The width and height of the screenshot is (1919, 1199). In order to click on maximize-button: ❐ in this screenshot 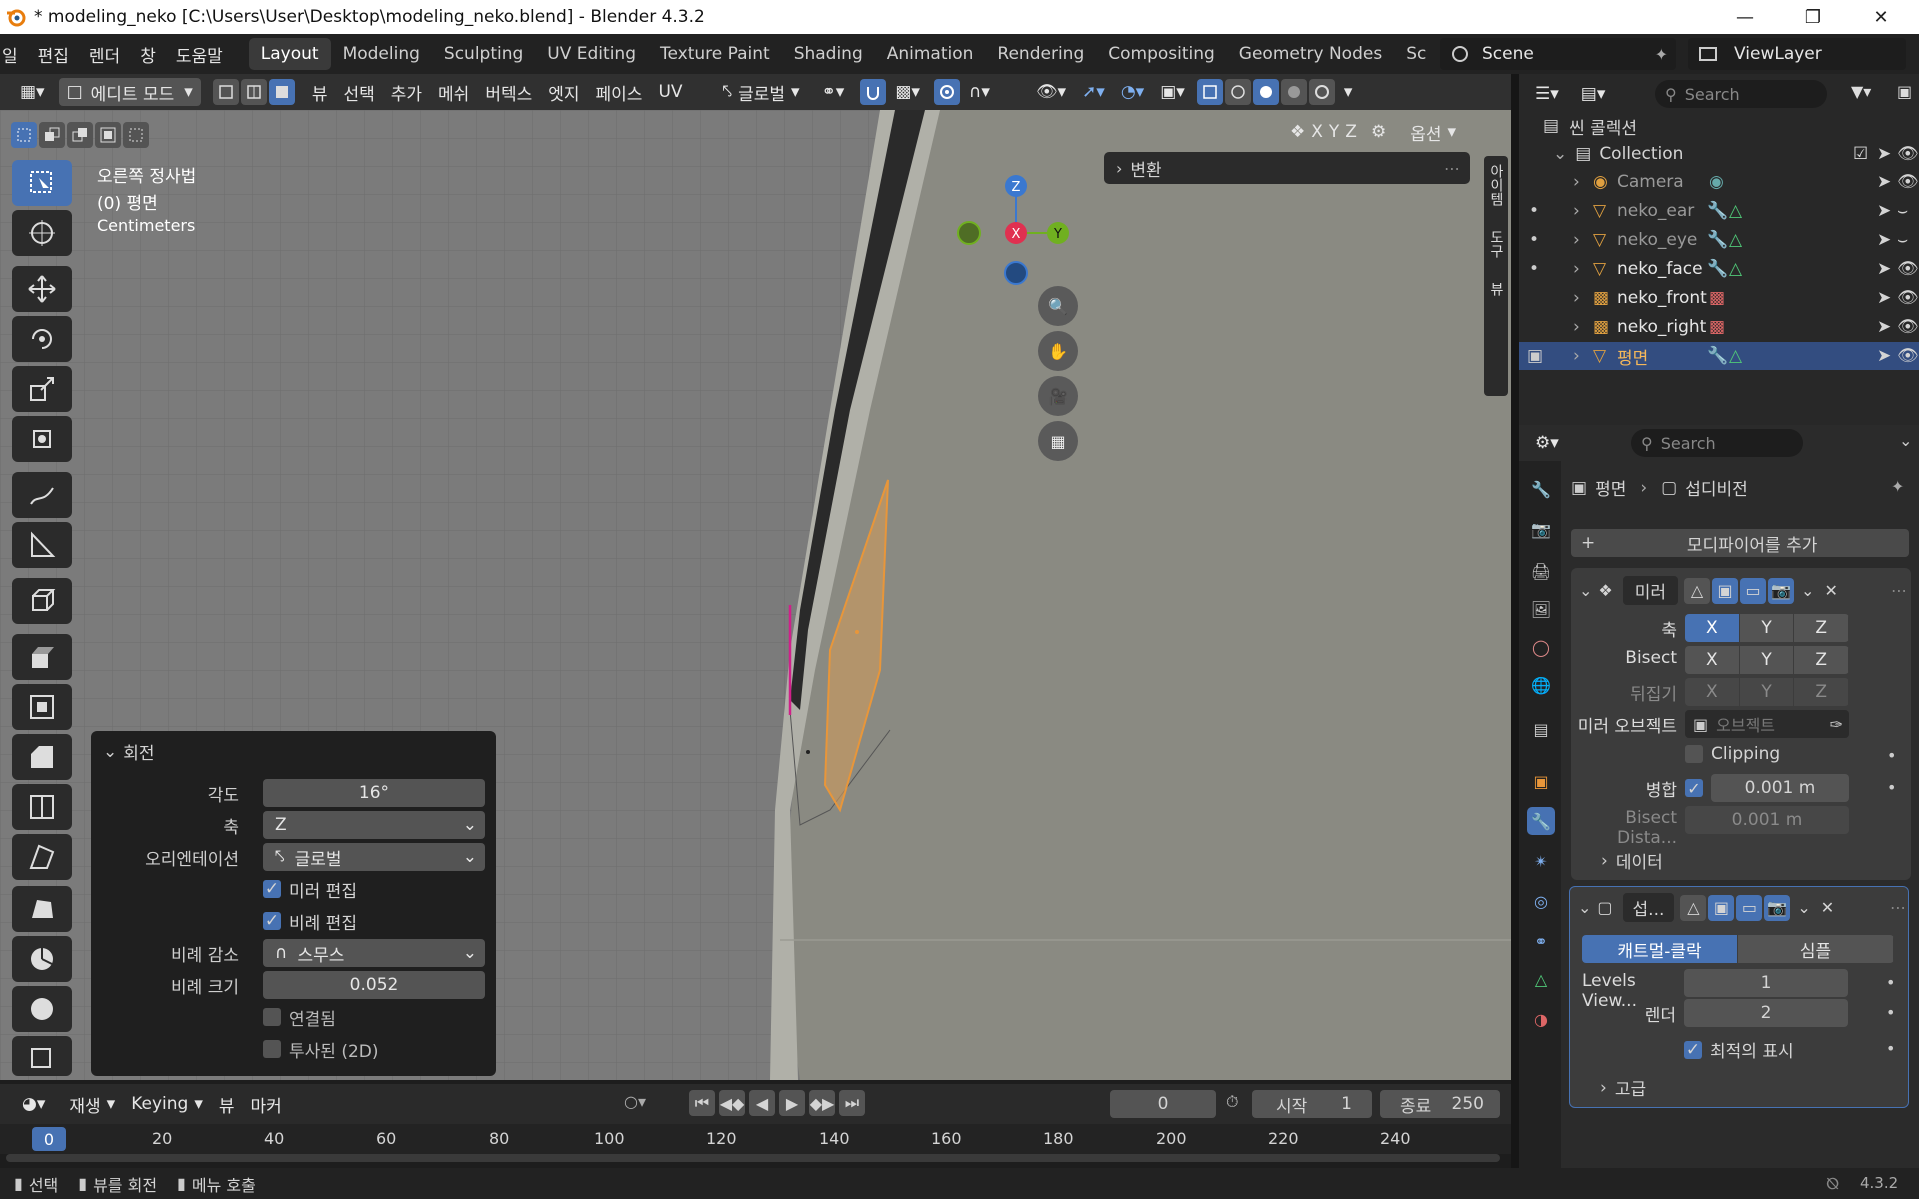, I will do `click(1813, 17)`.